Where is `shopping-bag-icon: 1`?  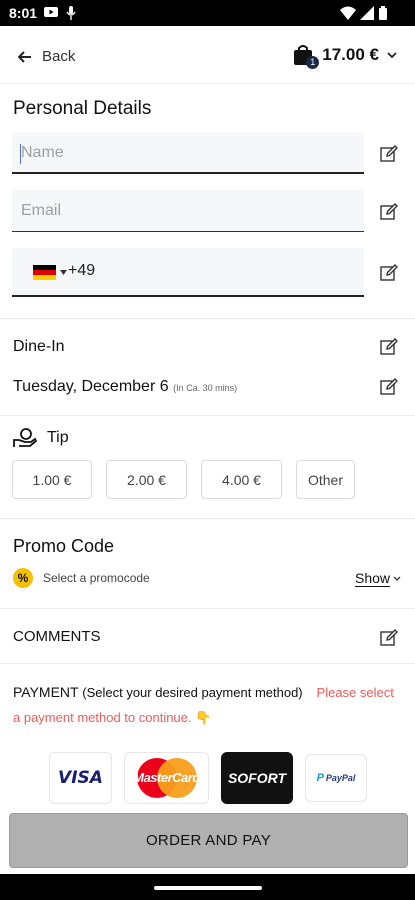
shopping-bag-icon: 1 is located at coordinates (306, 56).